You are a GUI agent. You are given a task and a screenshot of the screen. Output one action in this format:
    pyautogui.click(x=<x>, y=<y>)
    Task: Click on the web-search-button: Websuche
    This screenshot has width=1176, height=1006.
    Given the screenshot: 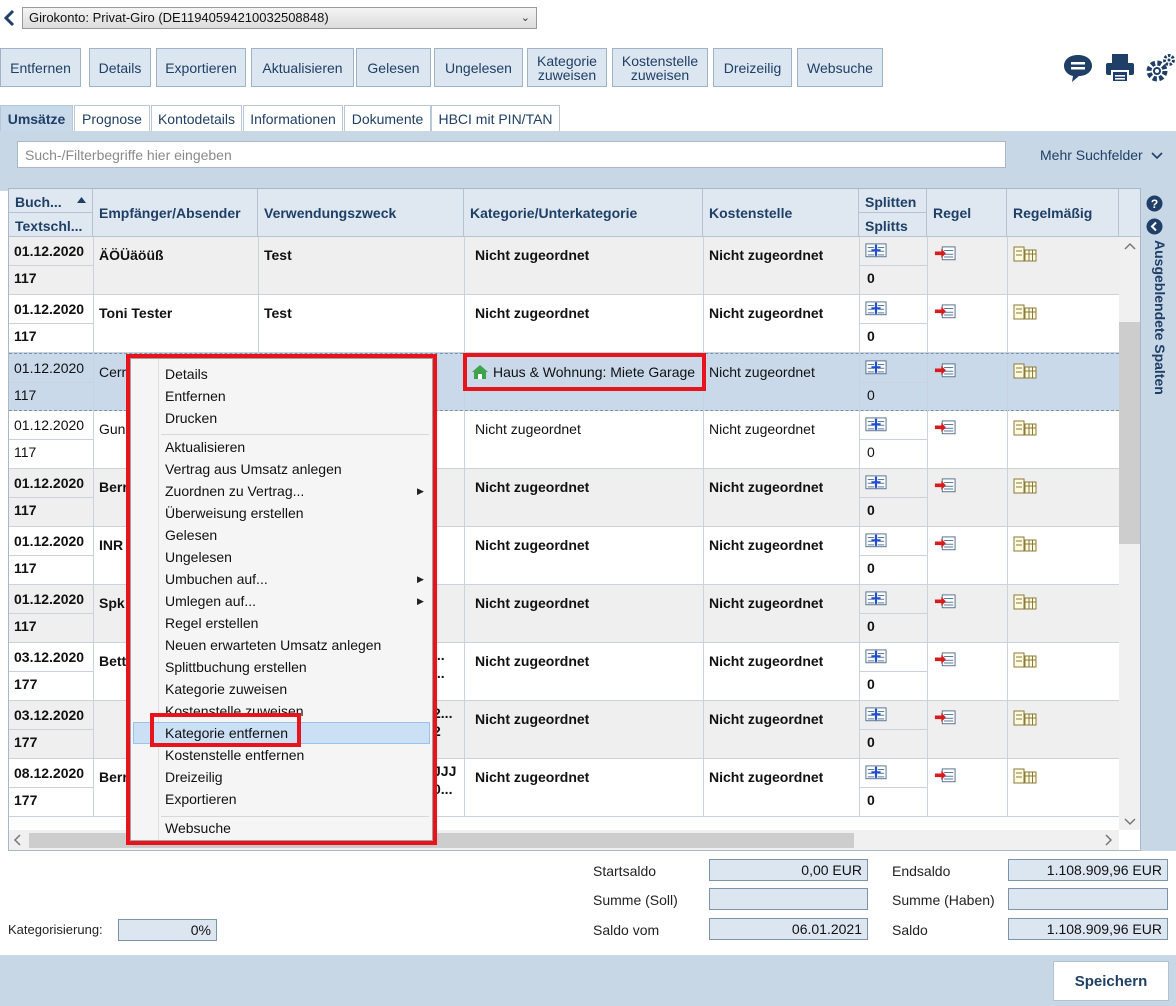 What is the action you would take?
    pyautogui.click(x=840, y=67)
    